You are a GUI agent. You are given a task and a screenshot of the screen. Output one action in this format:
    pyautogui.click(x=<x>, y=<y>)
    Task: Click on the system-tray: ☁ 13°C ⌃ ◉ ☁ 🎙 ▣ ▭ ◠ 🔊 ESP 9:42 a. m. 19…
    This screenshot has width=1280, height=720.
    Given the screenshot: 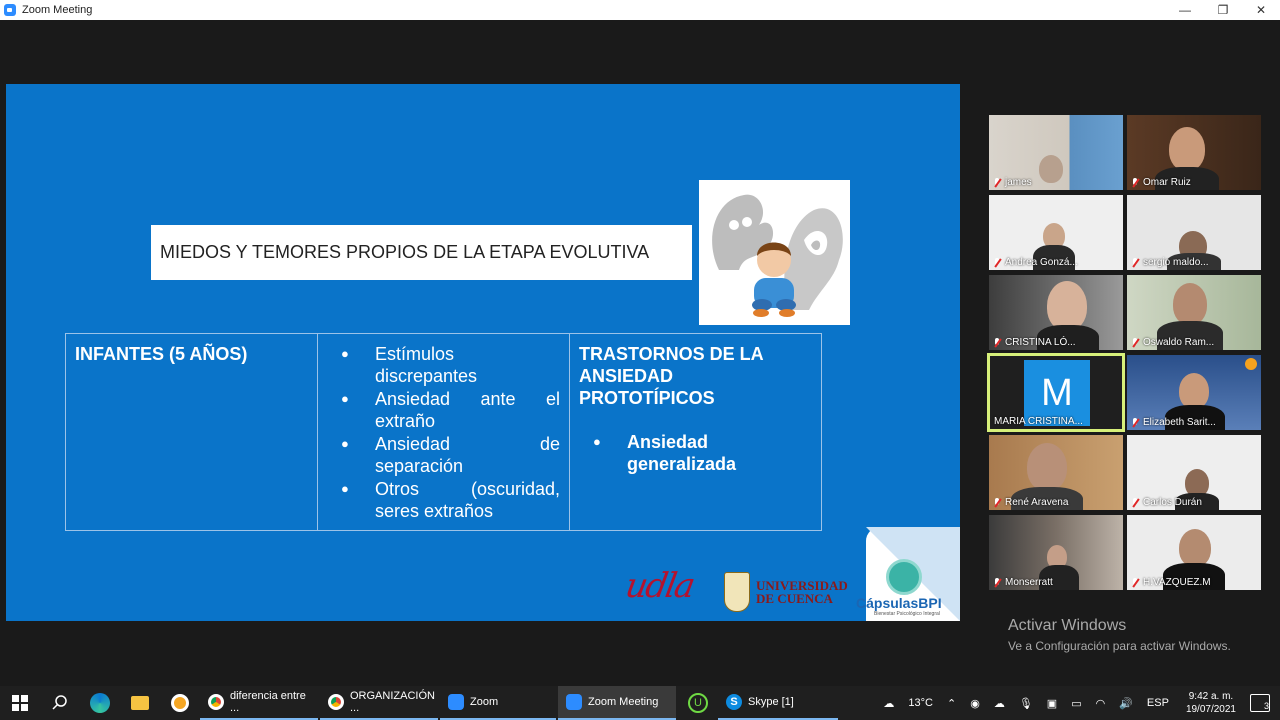 What is the action you would take?
    pyautogui.click(x=1078, y=703)
    